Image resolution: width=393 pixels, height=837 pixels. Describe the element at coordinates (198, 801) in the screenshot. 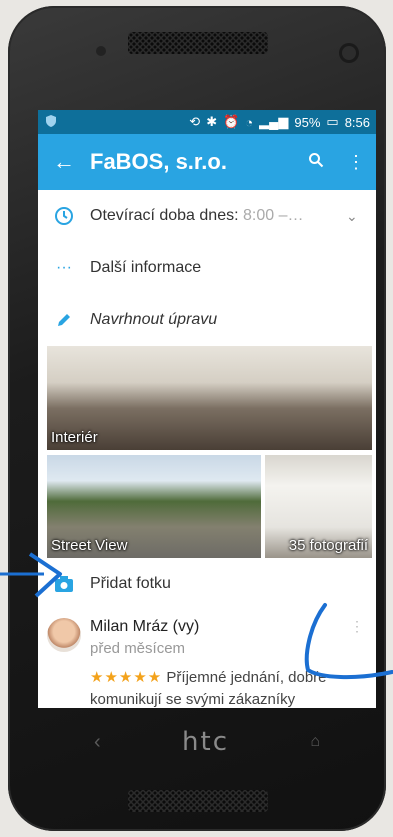

I see `bottom-speaker-grille` at that location.